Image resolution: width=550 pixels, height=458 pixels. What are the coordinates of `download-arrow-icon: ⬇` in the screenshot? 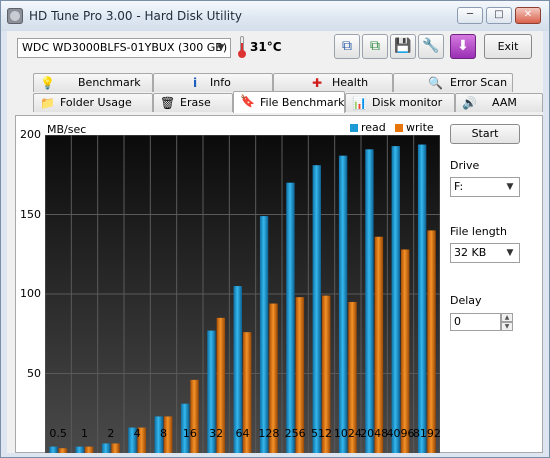 It's located at (463, 46).